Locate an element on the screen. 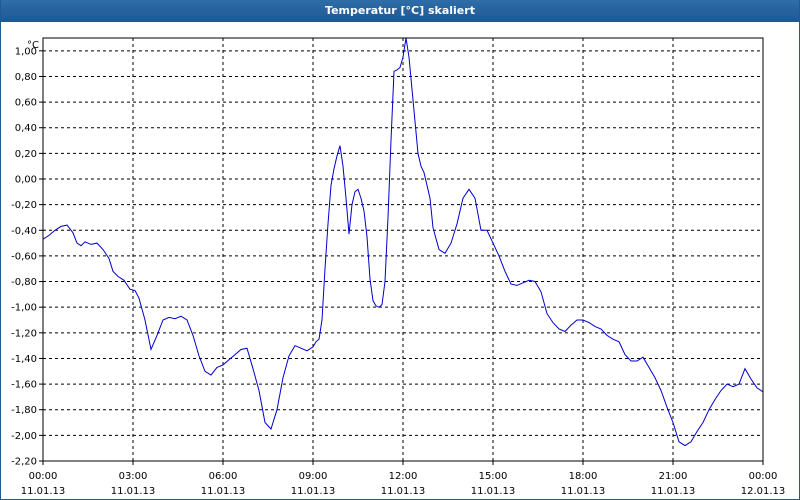 The width and height of the screenshot is (800, 500). y-tick-label: -1,80 is located at coordinates (24, 410).